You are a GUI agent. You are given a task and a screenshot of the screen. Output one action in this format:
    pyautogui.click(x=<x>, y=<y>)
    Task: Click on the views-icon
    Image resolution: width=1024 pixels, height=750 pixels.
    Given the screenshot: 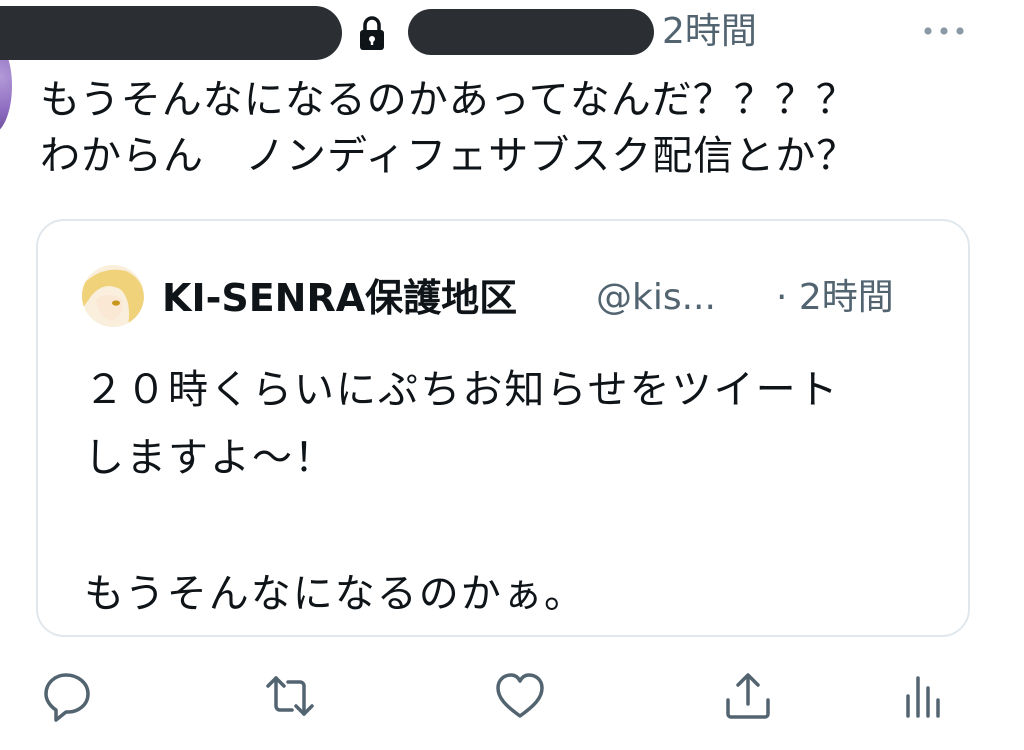 What is the action you would take?
    pyautogui.click(x=922, y=696)
    